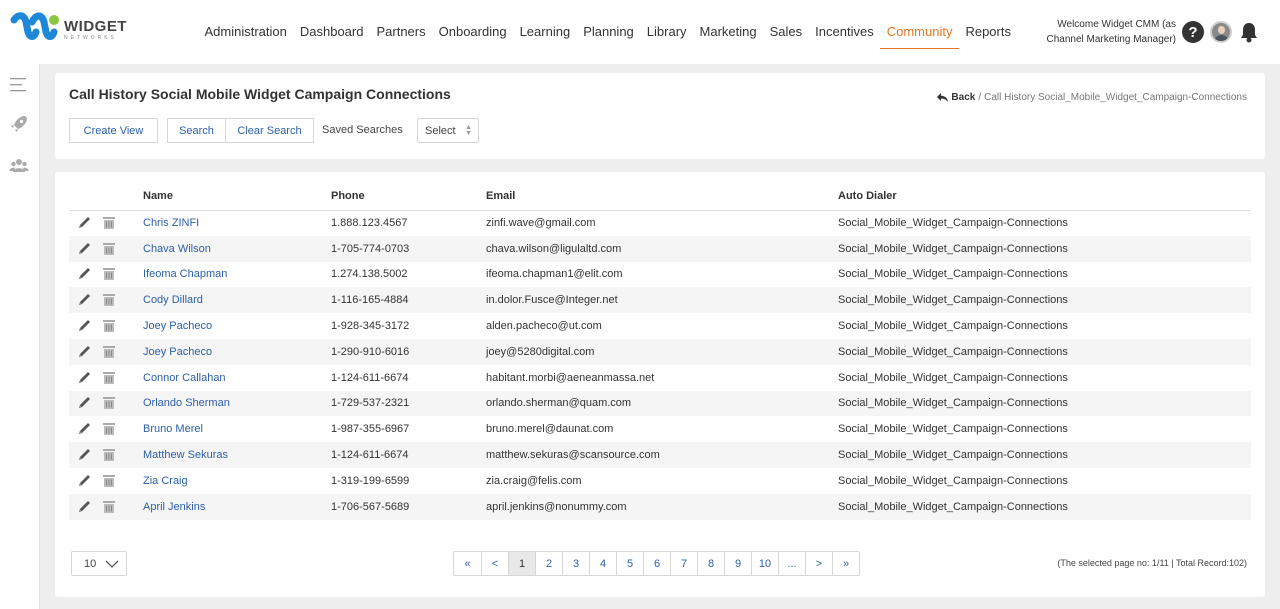 The height and width of the screenshot is (609, 1280). I want to click on page-prev-button: <, so click(494, 563).